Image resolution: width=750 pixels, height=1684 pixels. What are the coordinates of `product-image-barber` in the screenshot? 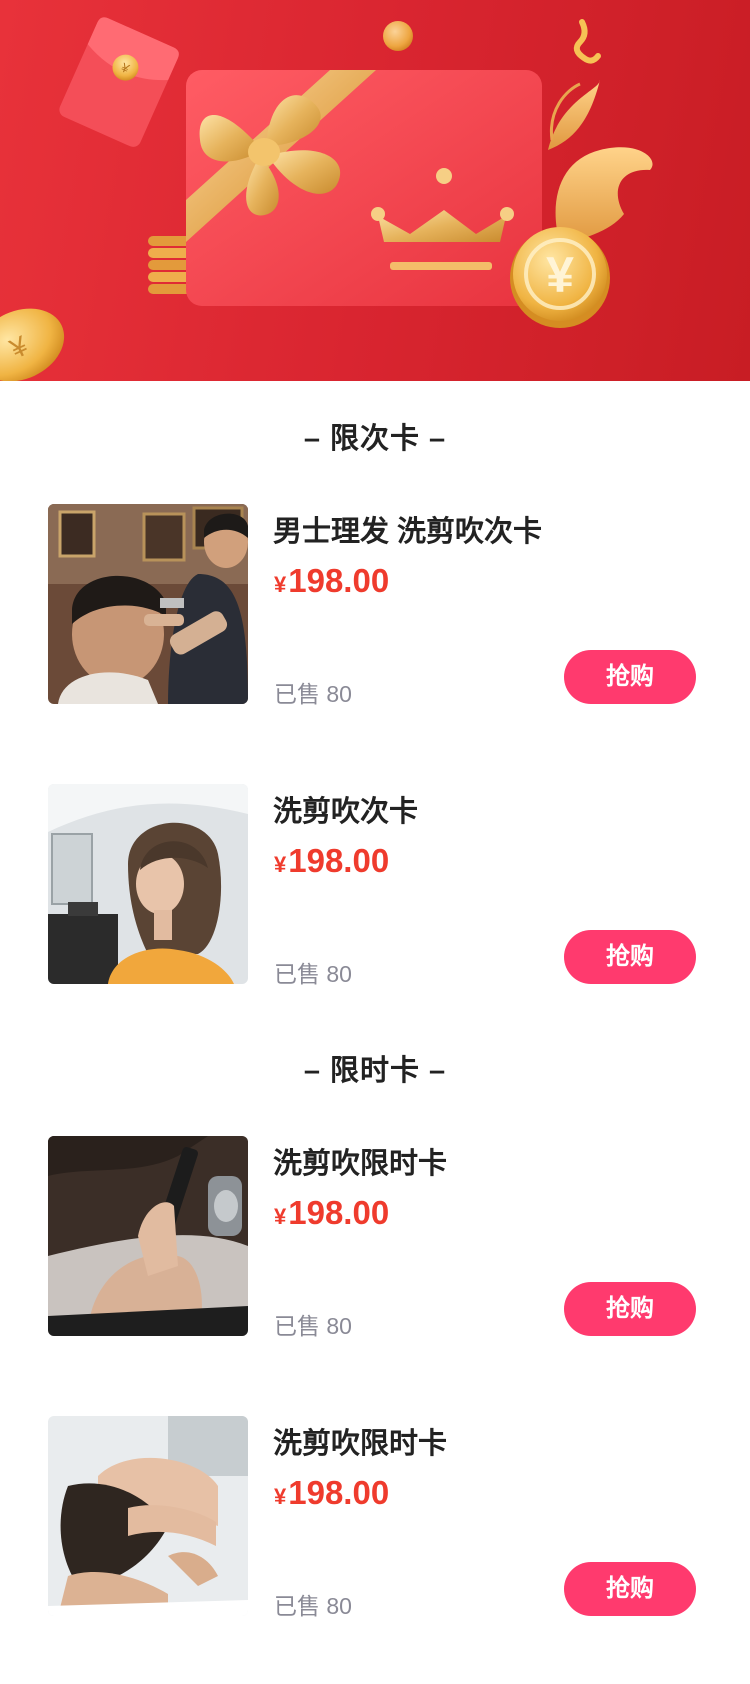 It's located at (148, 604).